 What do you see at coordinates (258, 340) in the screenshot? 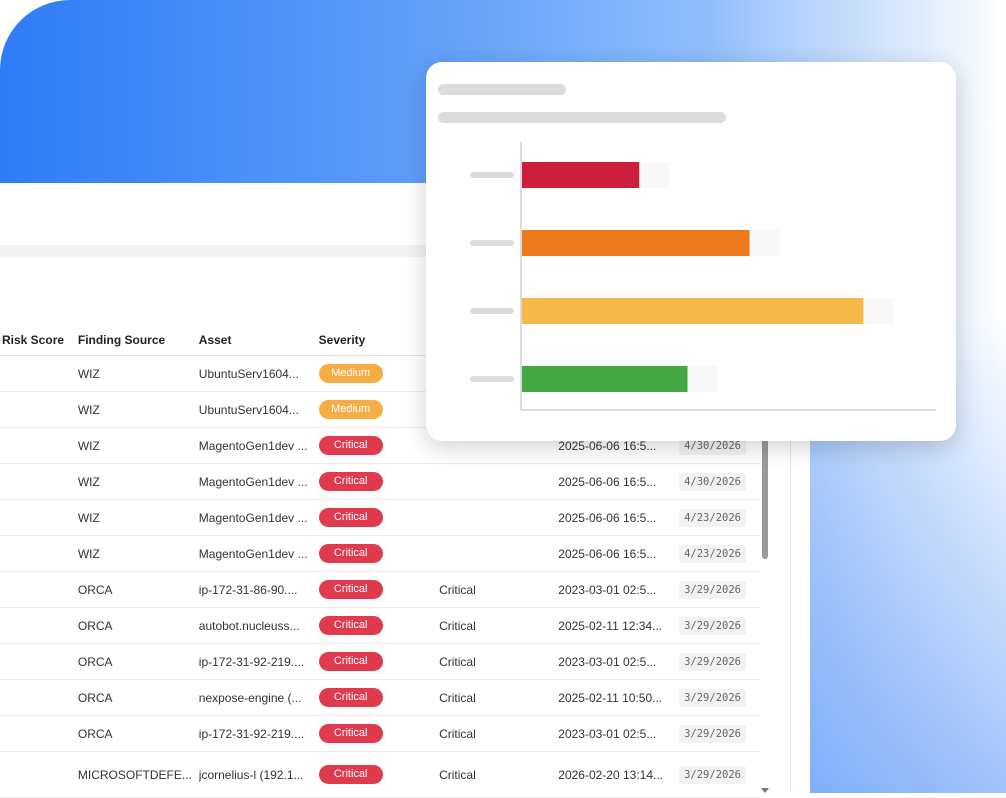
I see `column-header-asset: Asset` at bounding box center [258, 340].